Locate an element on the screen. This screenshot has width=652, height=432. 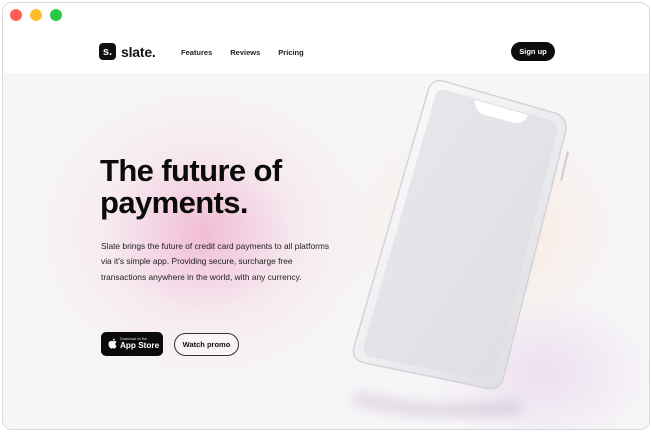
headline-line-1: The future of is located at coordinates (191, 170).